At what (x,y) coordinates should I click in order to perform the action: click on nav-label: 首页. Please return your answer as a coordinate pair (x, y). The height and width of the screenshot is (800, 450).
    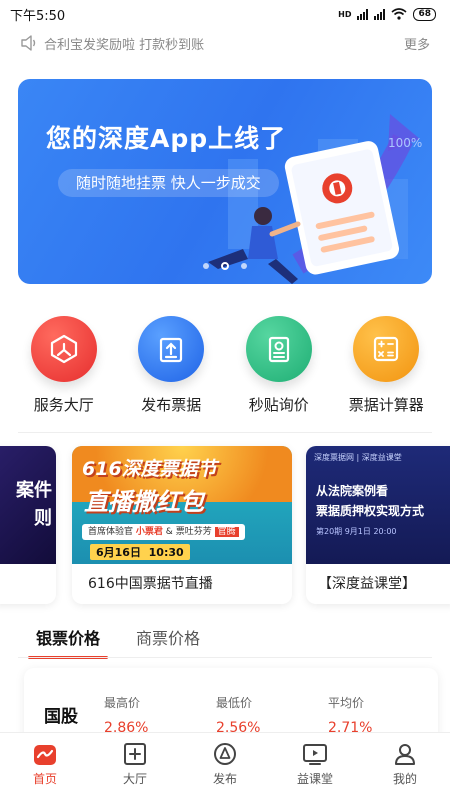
    Looking at the image, I should click on (44, 779).